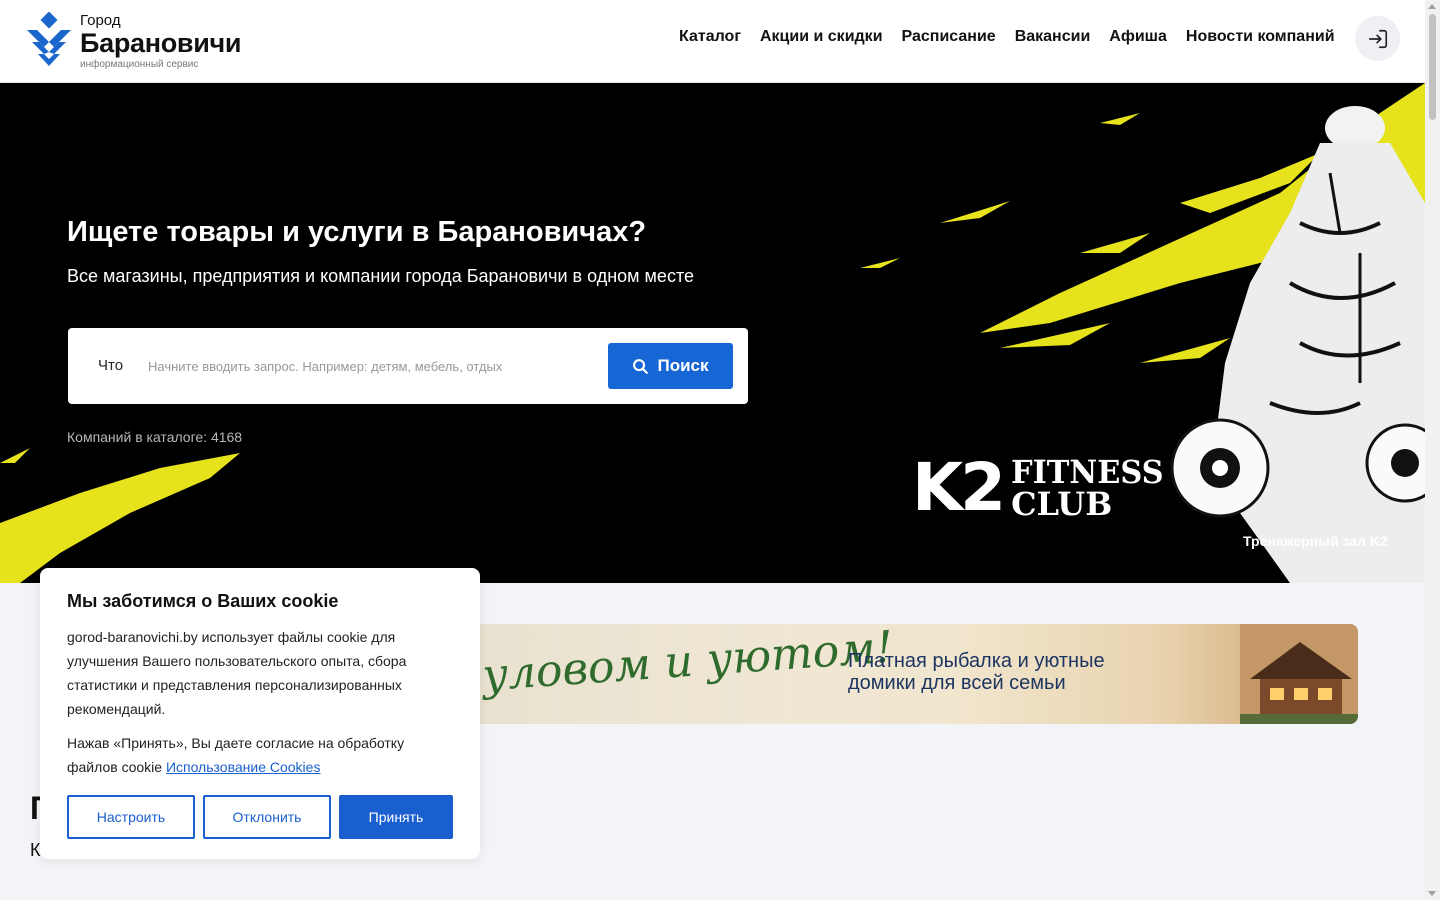  Describe the element at coordinates (155, 437) in the screenshot. I see `catalog-count: Компаний в каталоге: 4168` at that location.